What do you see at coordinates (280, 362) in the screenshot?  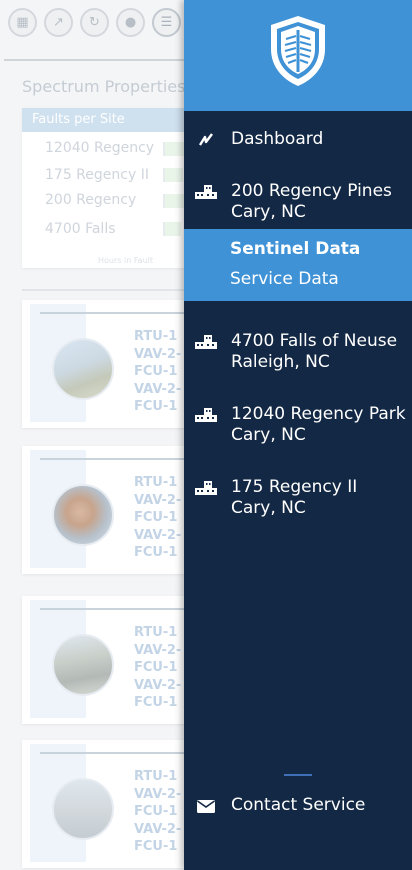 I see `nav-item-sublabel: Raleigh, NC` at bounding box center [280, 362].